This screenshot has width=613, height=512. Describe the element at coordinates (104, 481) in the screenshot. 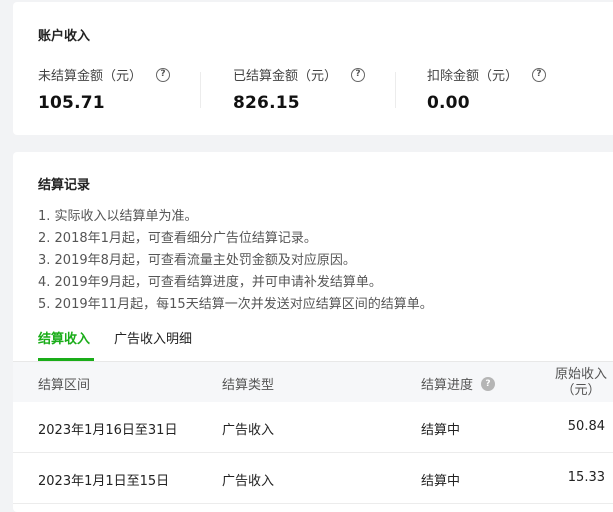

I see `row-period: 2023年1月1日至15日` at that location.